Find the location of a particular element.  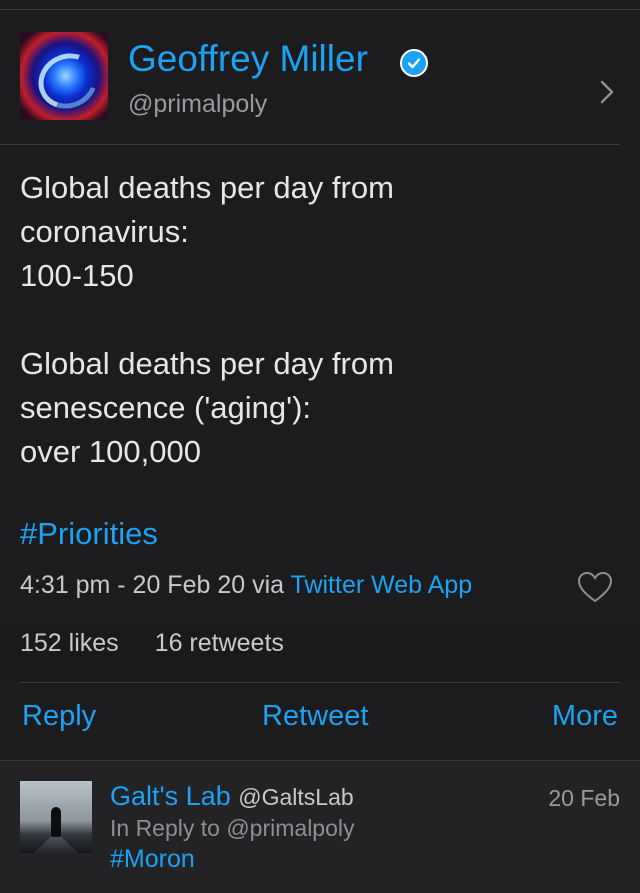

reply-date: 20 Feb is located at coordinates (584, 798).